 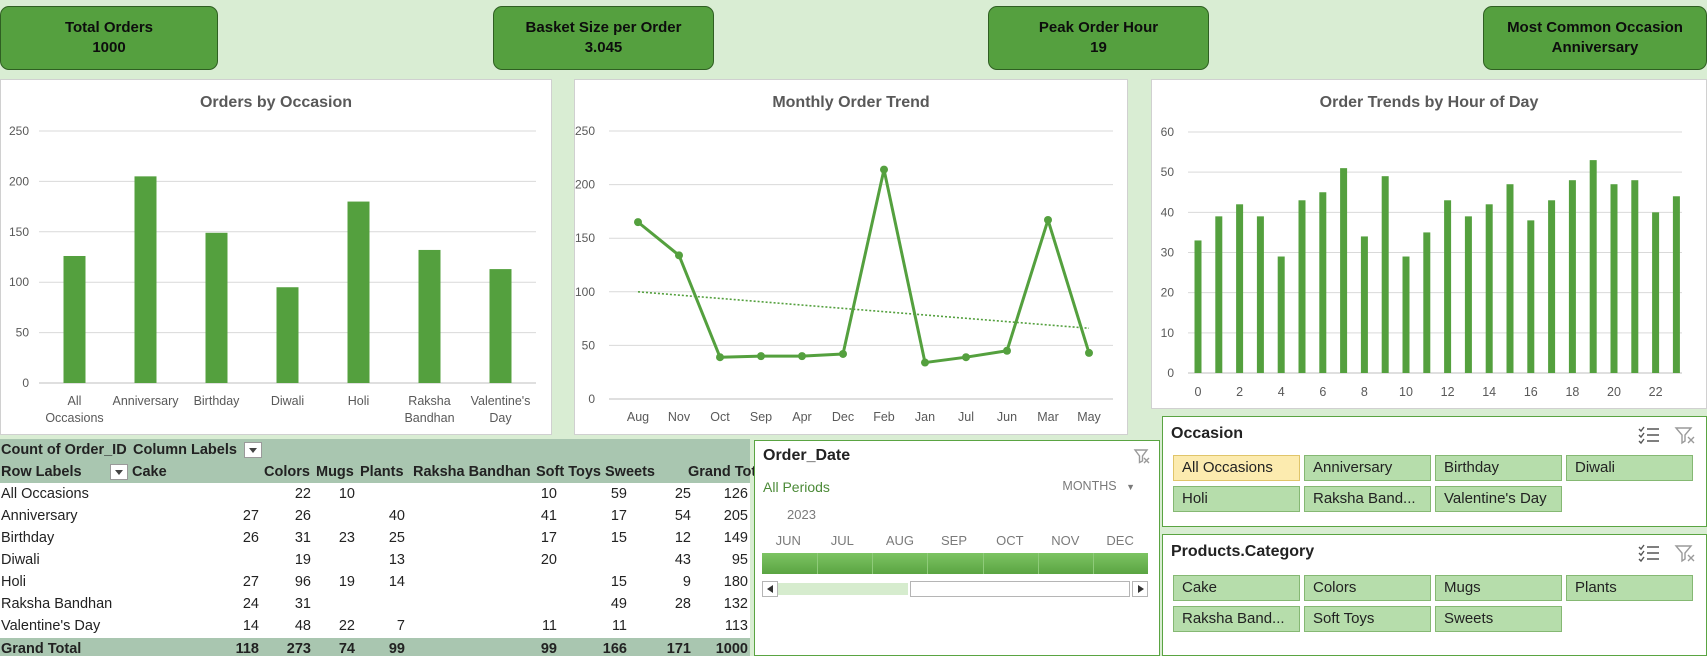 What do you see at coordinates (1498, 588) in the screenshot?
I see `slicer-item: Mugs` at bounding box center [1498, 588].